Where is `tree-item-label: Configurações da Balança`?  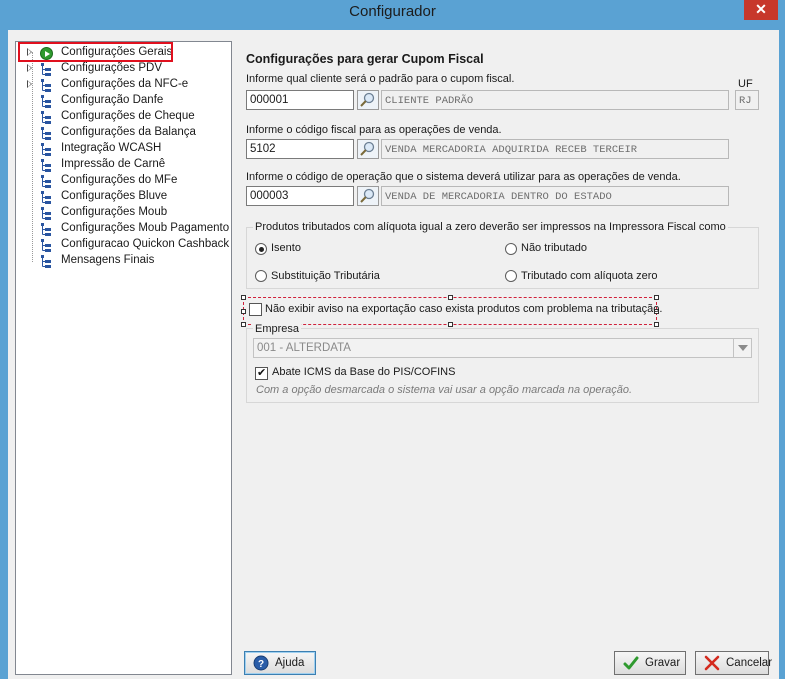 tree-item-label: Configurações da Balança is located at coordinates (128, 132).